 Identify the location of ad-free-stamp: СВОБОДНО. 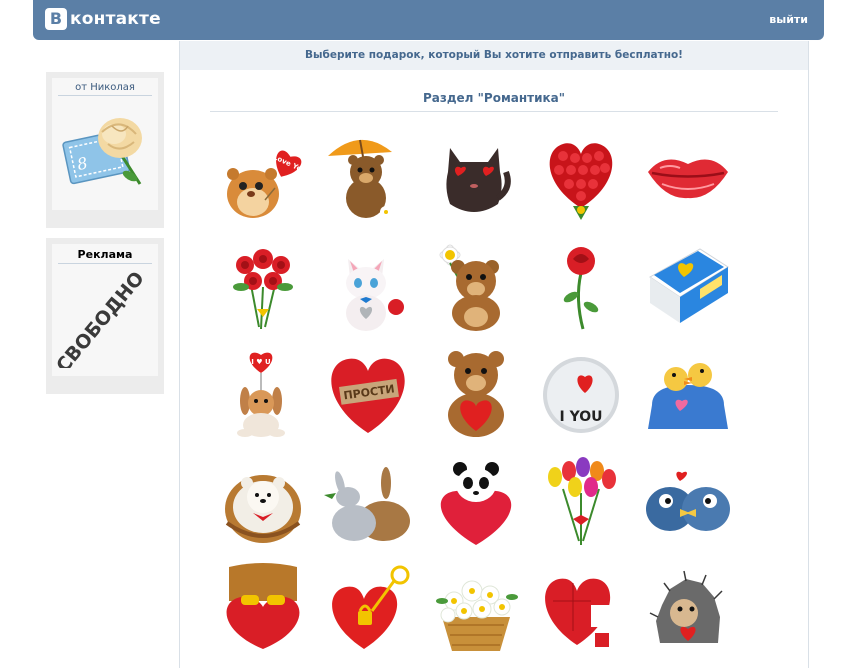
(105, 320).